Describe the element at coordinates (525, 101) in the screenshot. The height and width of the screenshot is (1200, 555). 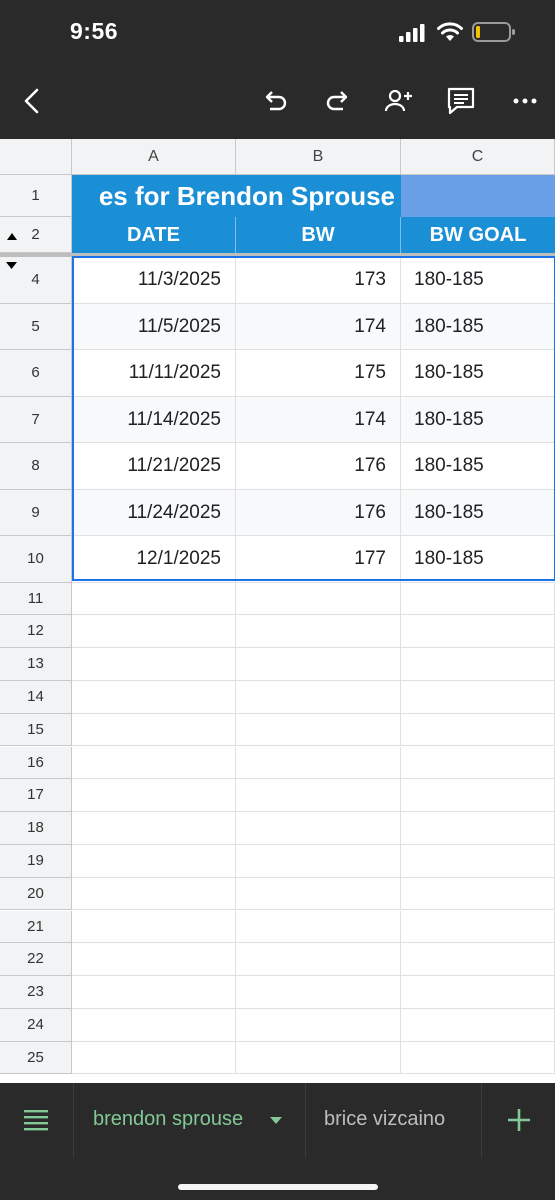
I see `more-options-icon` at that location.